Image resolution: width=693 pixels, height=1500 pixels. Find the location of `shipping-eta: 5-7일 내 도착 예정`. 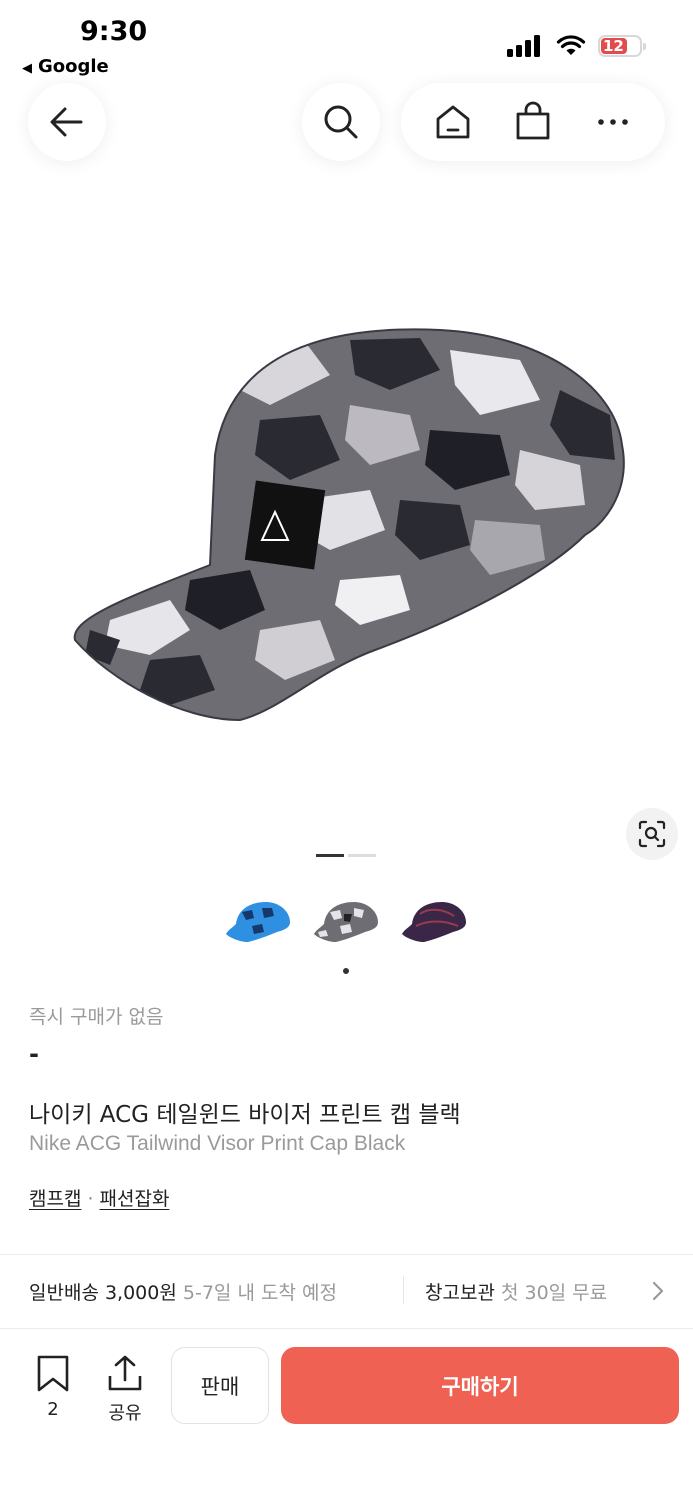

shipping-eta: 5-7일 내 도착 예정 is located at coordinates (259, 1293).